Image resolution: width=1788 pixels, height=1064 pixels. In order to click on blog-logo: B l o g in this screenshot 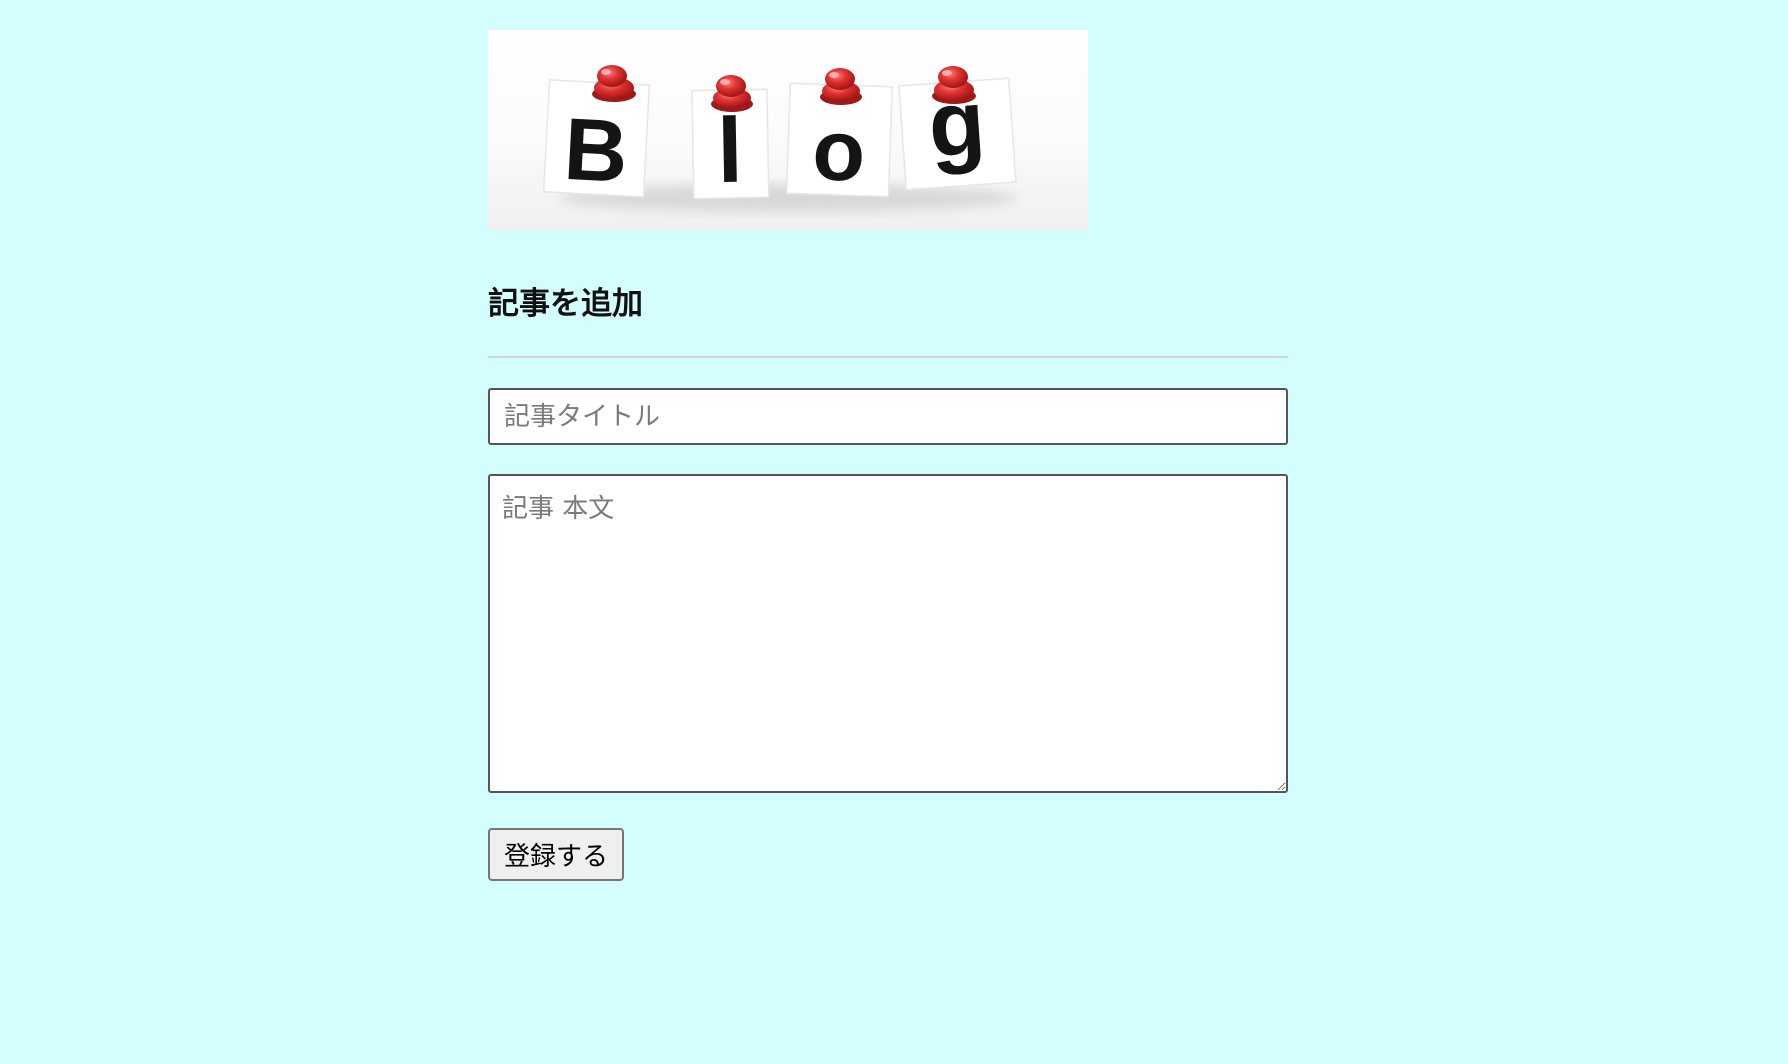, I will do `click(788, 130)`.